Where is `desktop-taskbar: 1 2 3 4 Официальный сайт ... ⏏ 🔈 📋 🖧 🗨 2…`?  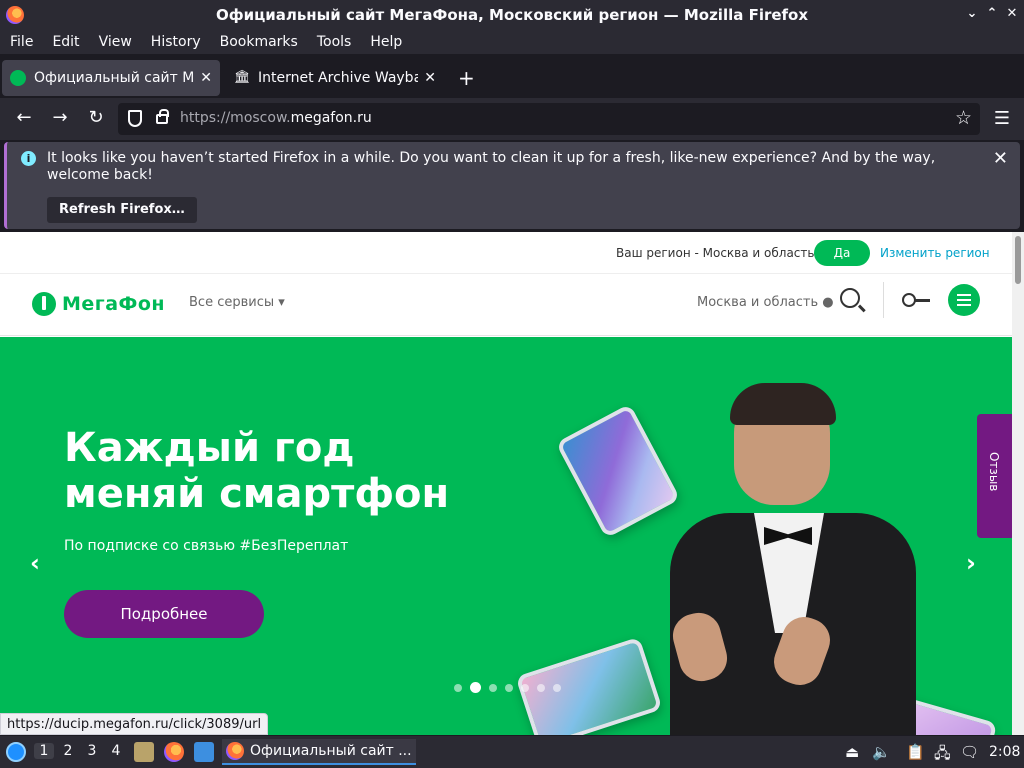
desktop-taskbar: 1 2 3 4 Официальный сайт ... ⏏ 🔈 📋 🖧 🗨 2… is located at coordinates (512, 752).